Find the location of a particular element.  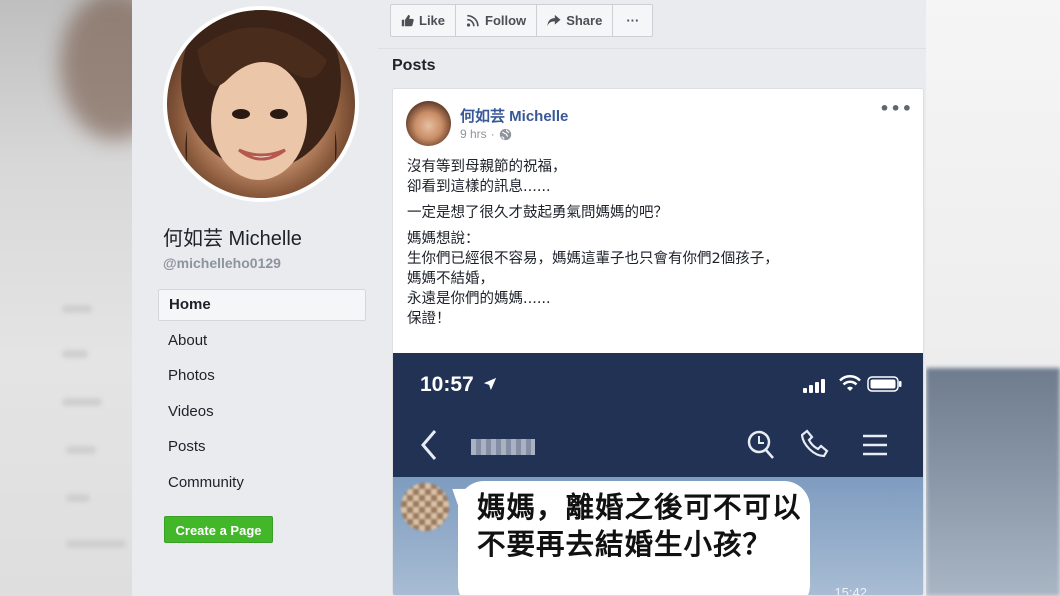

cell-signal-icon is located at coordinates (814, 386).